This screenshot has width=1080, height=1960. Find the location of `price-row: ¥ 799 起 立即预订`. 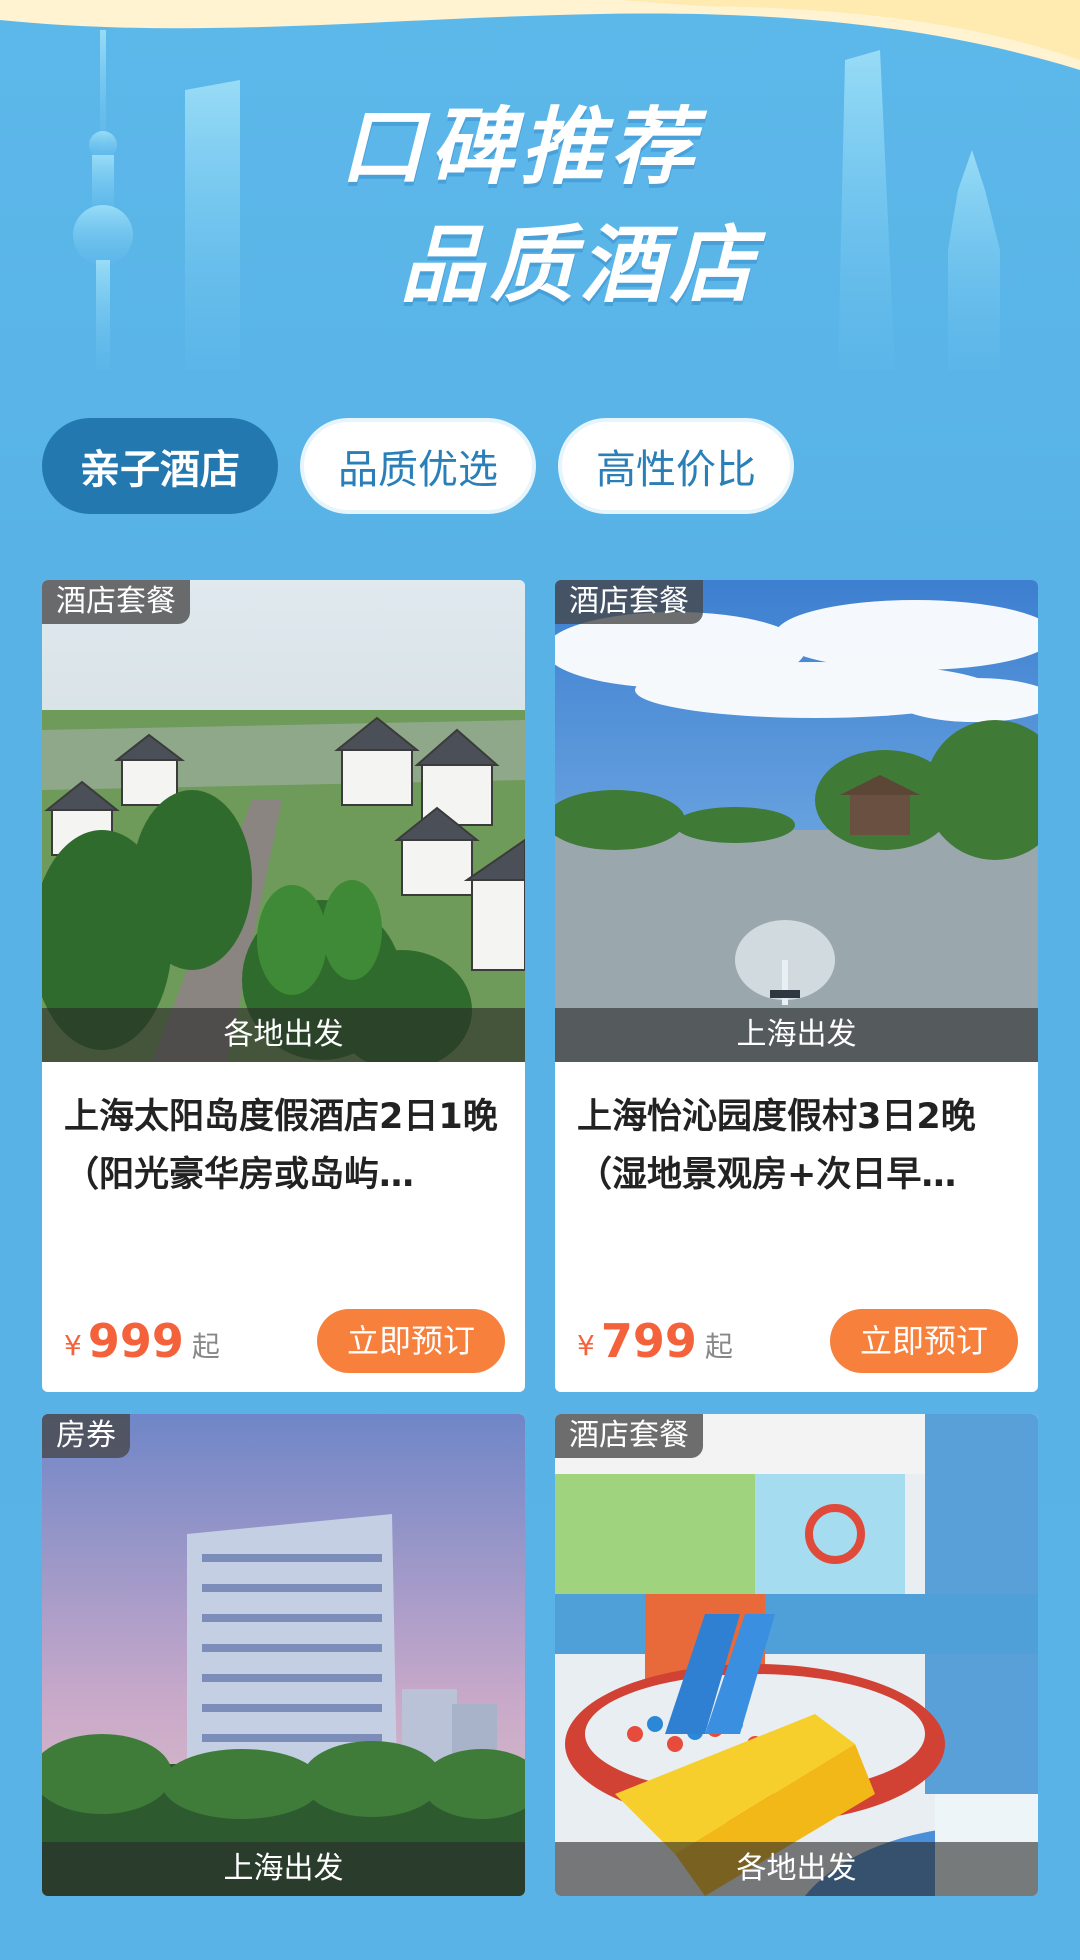

price-row: ¥ 799 起 立即预订 is located at coordinates (797, 1341).